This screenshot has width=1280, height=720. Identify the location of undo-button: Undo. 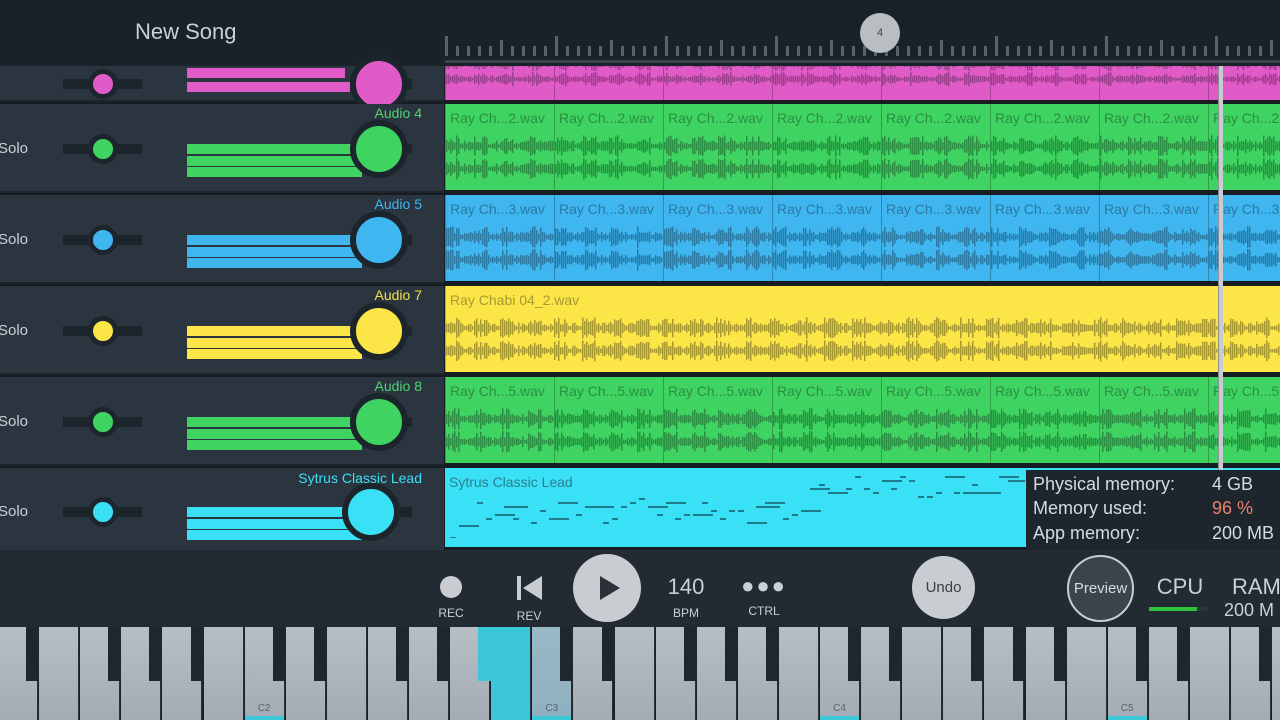
(943, 587).